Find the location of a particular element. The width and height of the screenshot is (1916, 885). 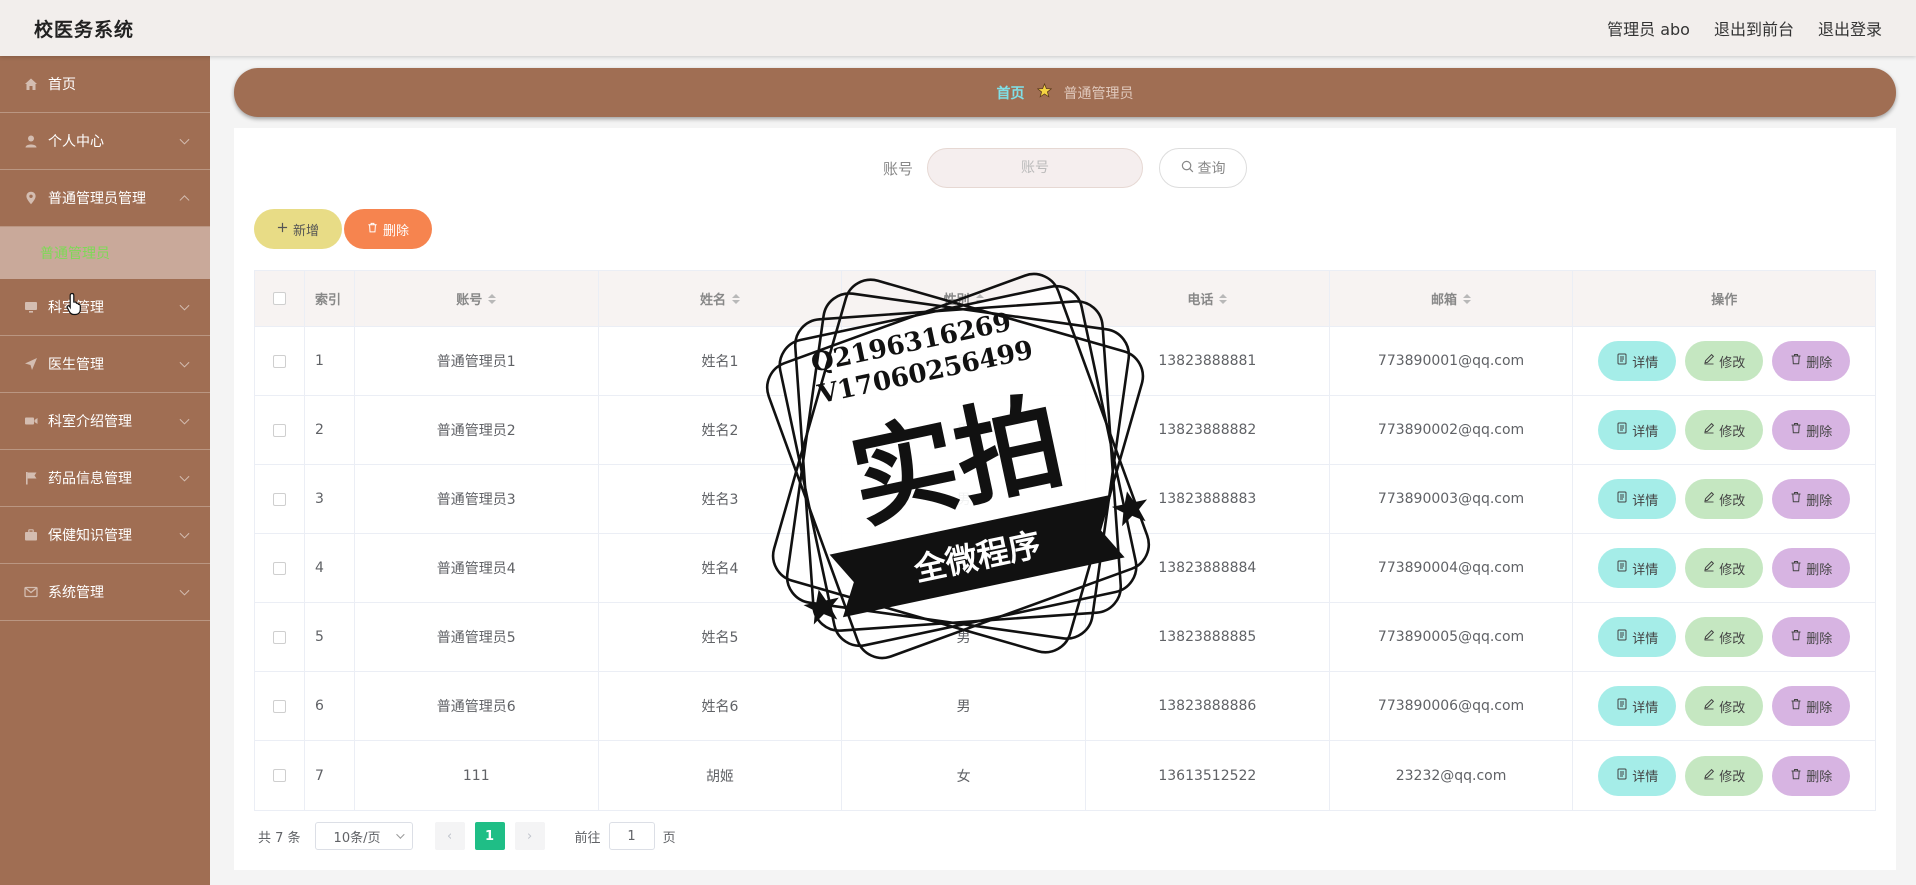

sidebar-subitem-admin: 普通管理员 is located at coordinates (105, 253).